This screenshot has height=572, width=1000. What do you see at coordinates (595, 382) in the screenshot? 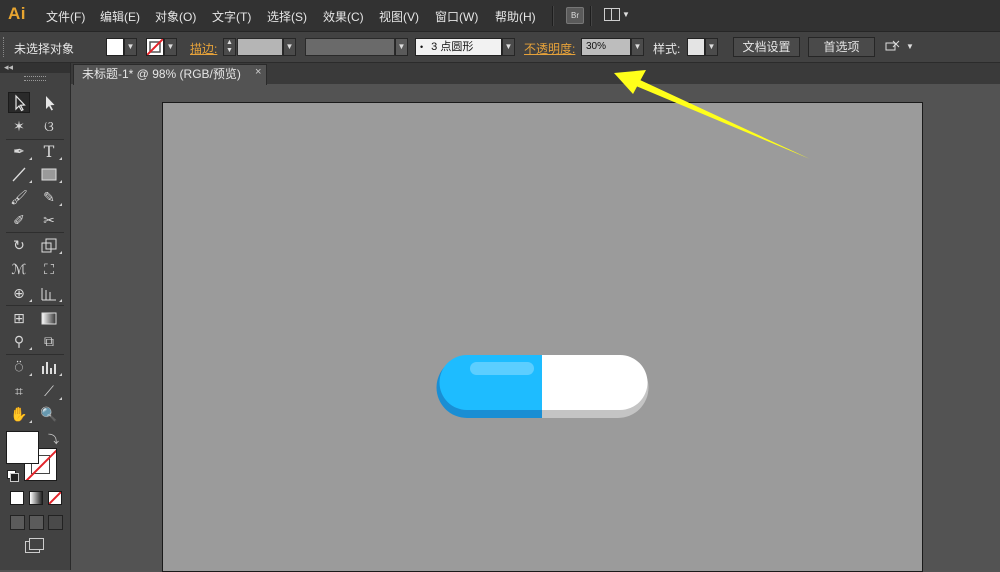
I see `capsule-right-body` at bounding box center [595, 382].